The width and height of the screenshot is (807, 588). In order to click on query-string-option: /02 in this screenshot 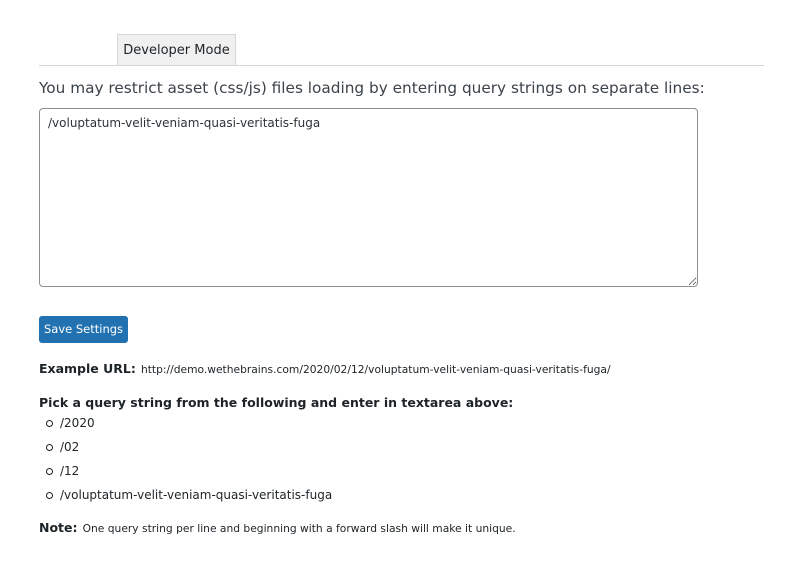, I will do `click(70, 447)`.